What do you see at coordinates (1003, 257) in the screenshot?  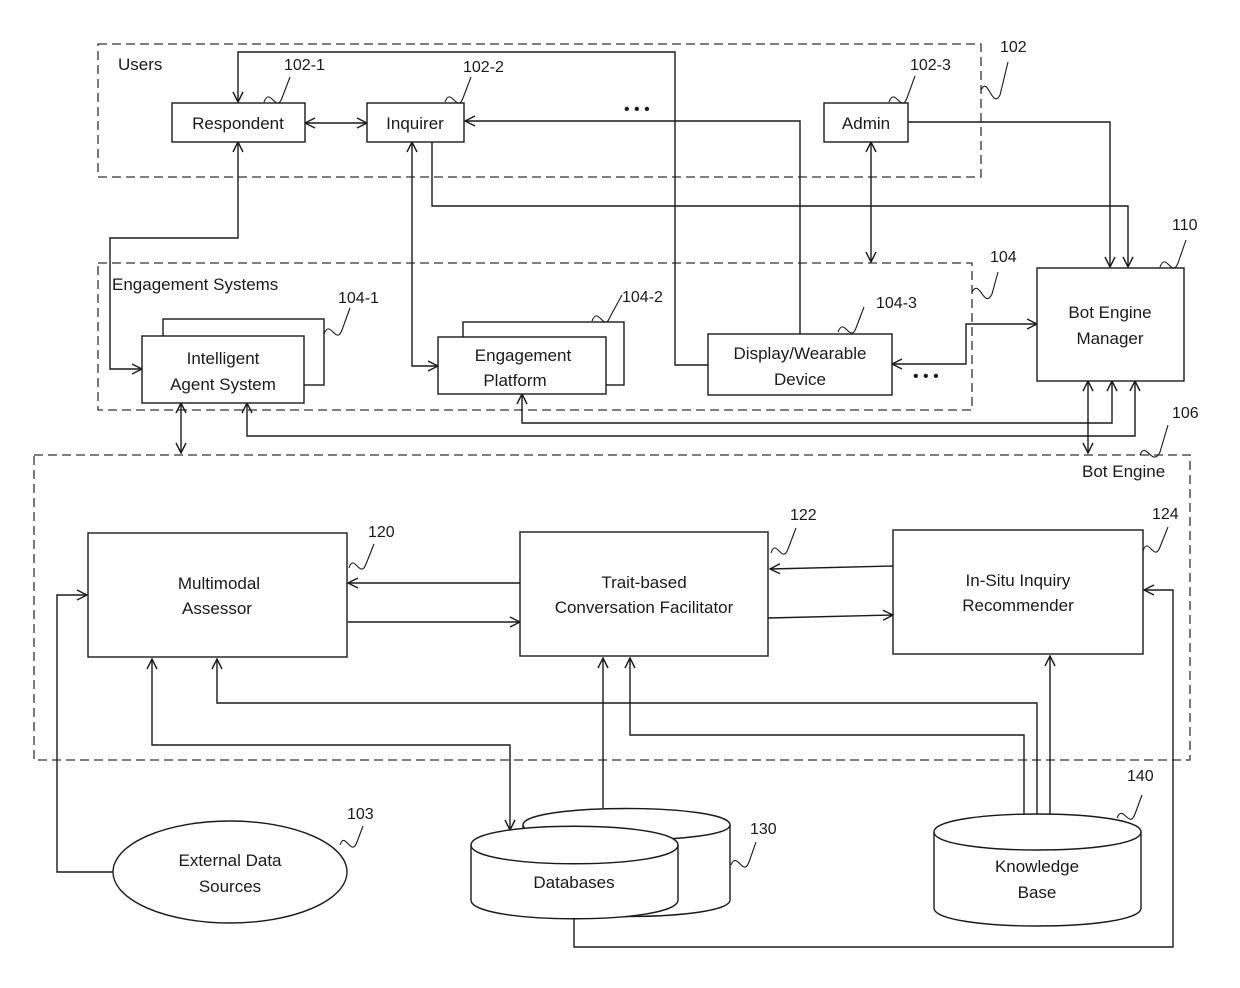 I see `engagement-ref: 104` at bounding box center [1003, 257].